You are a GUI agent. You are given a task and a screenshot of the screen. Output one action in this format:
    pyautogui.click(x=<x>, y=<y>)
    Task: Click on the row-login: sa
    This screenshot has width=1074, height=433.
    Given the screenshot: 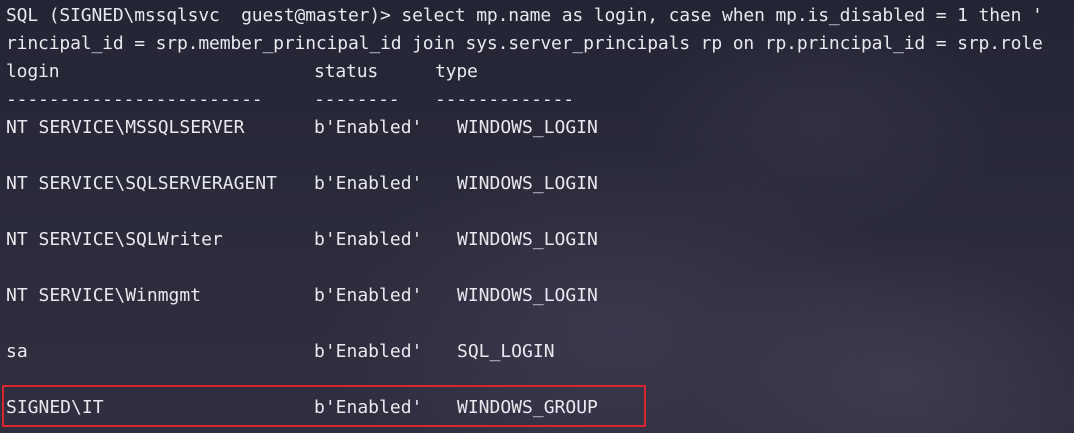 What is the action you would take?
    pyautogui.click(x=17, y=351)
    